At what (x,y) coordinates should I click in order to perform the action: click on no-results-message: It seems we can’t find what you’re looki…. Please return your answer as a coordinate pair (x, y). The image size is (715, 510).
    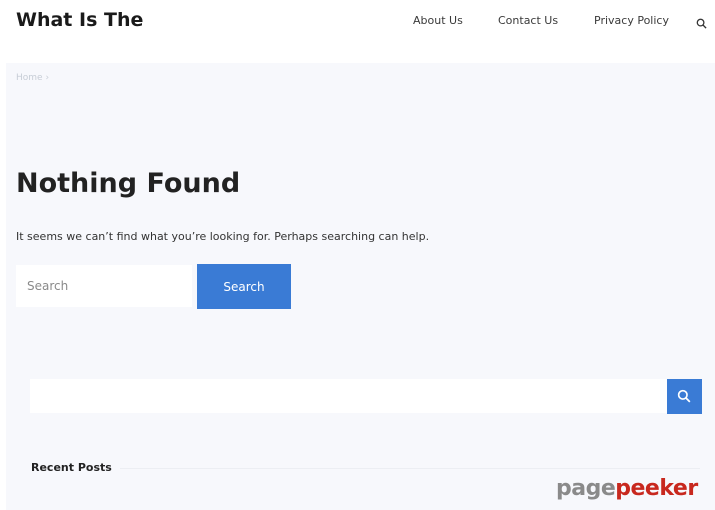
    Looking at the image, I should click on (223, 236).